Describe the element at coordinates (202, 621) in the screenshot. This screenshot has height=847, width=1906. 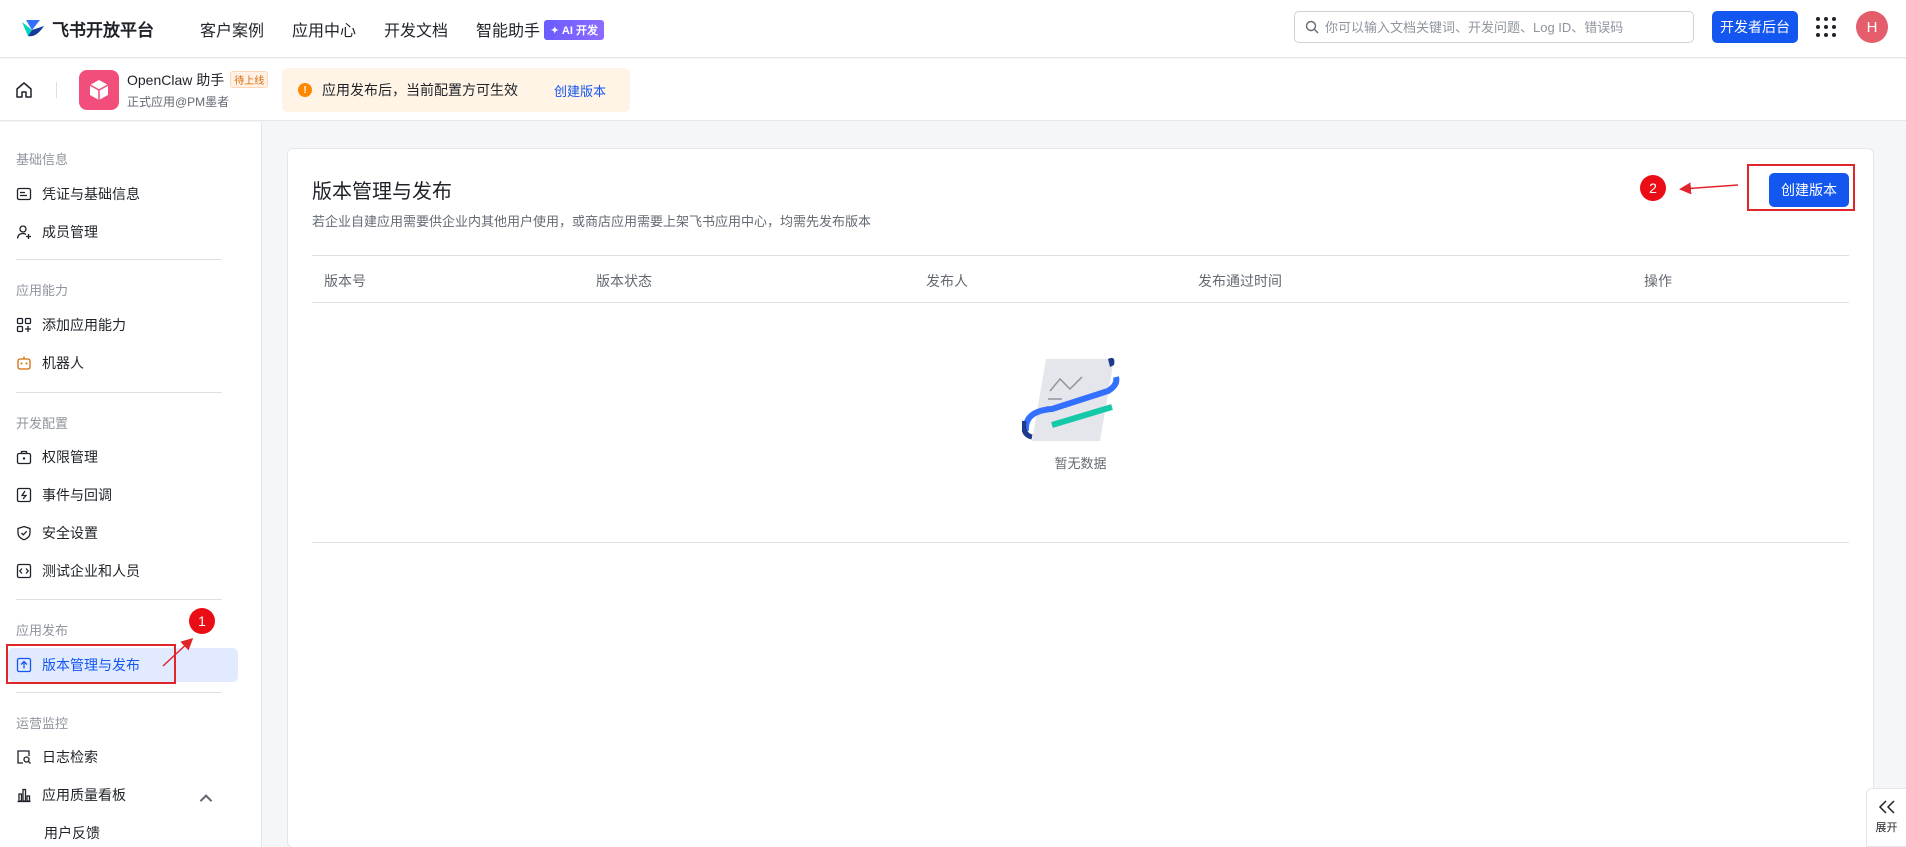
I see `annotation-number-1: 1` at that location.